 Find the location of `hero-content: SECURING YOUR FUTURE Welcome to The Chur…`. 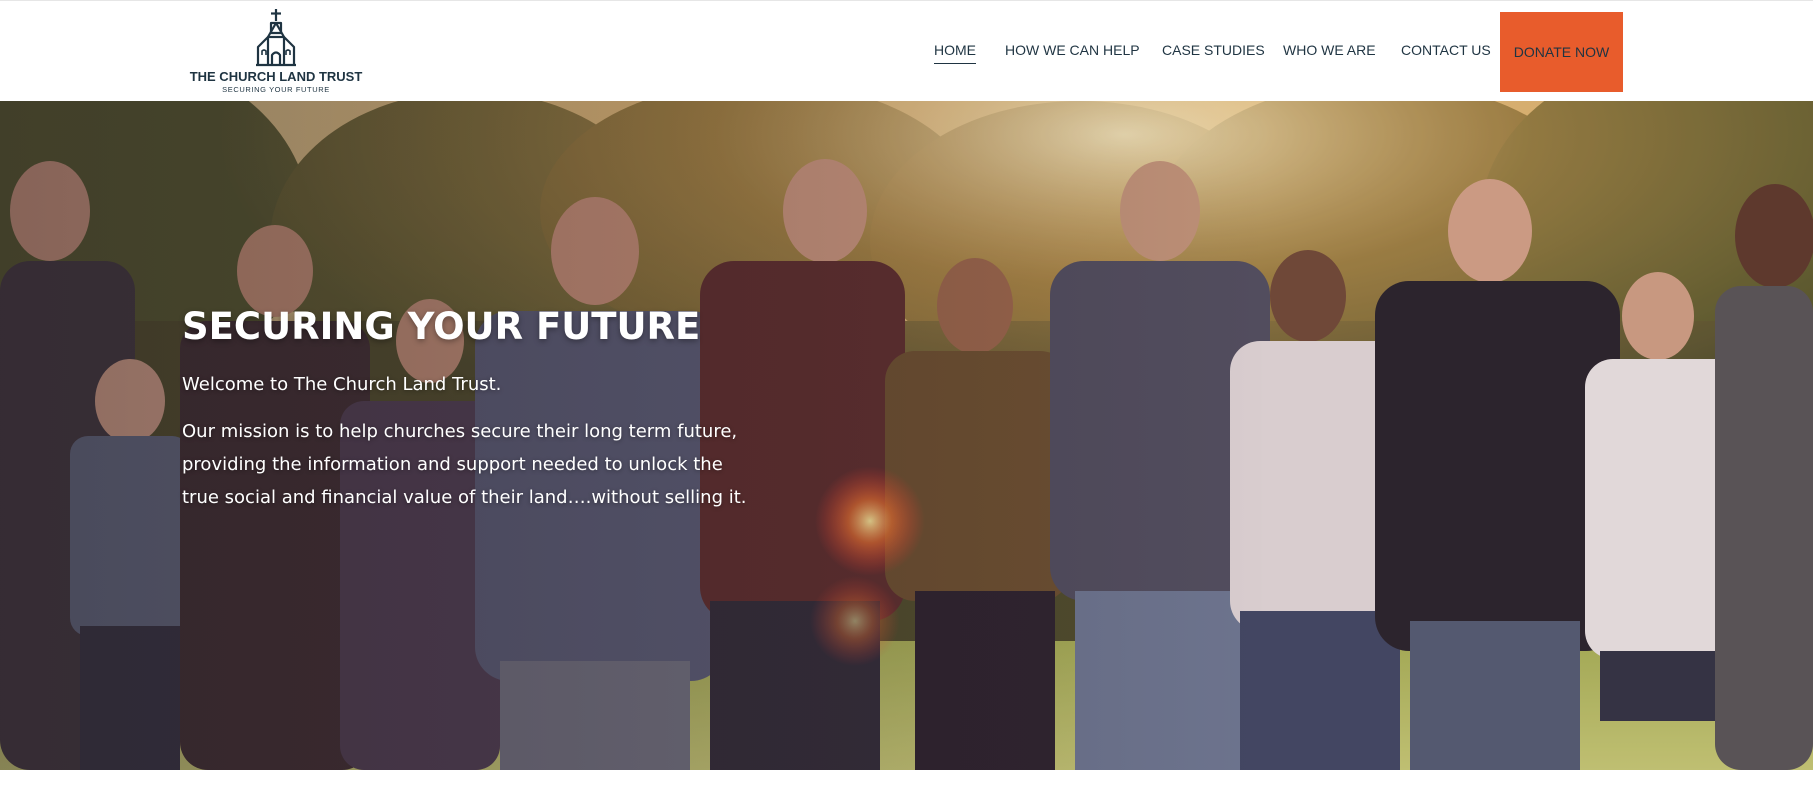

hero-content: SECURING YOUR FUTURE Welcome to The Chur… is located at coordinates (482, 409).